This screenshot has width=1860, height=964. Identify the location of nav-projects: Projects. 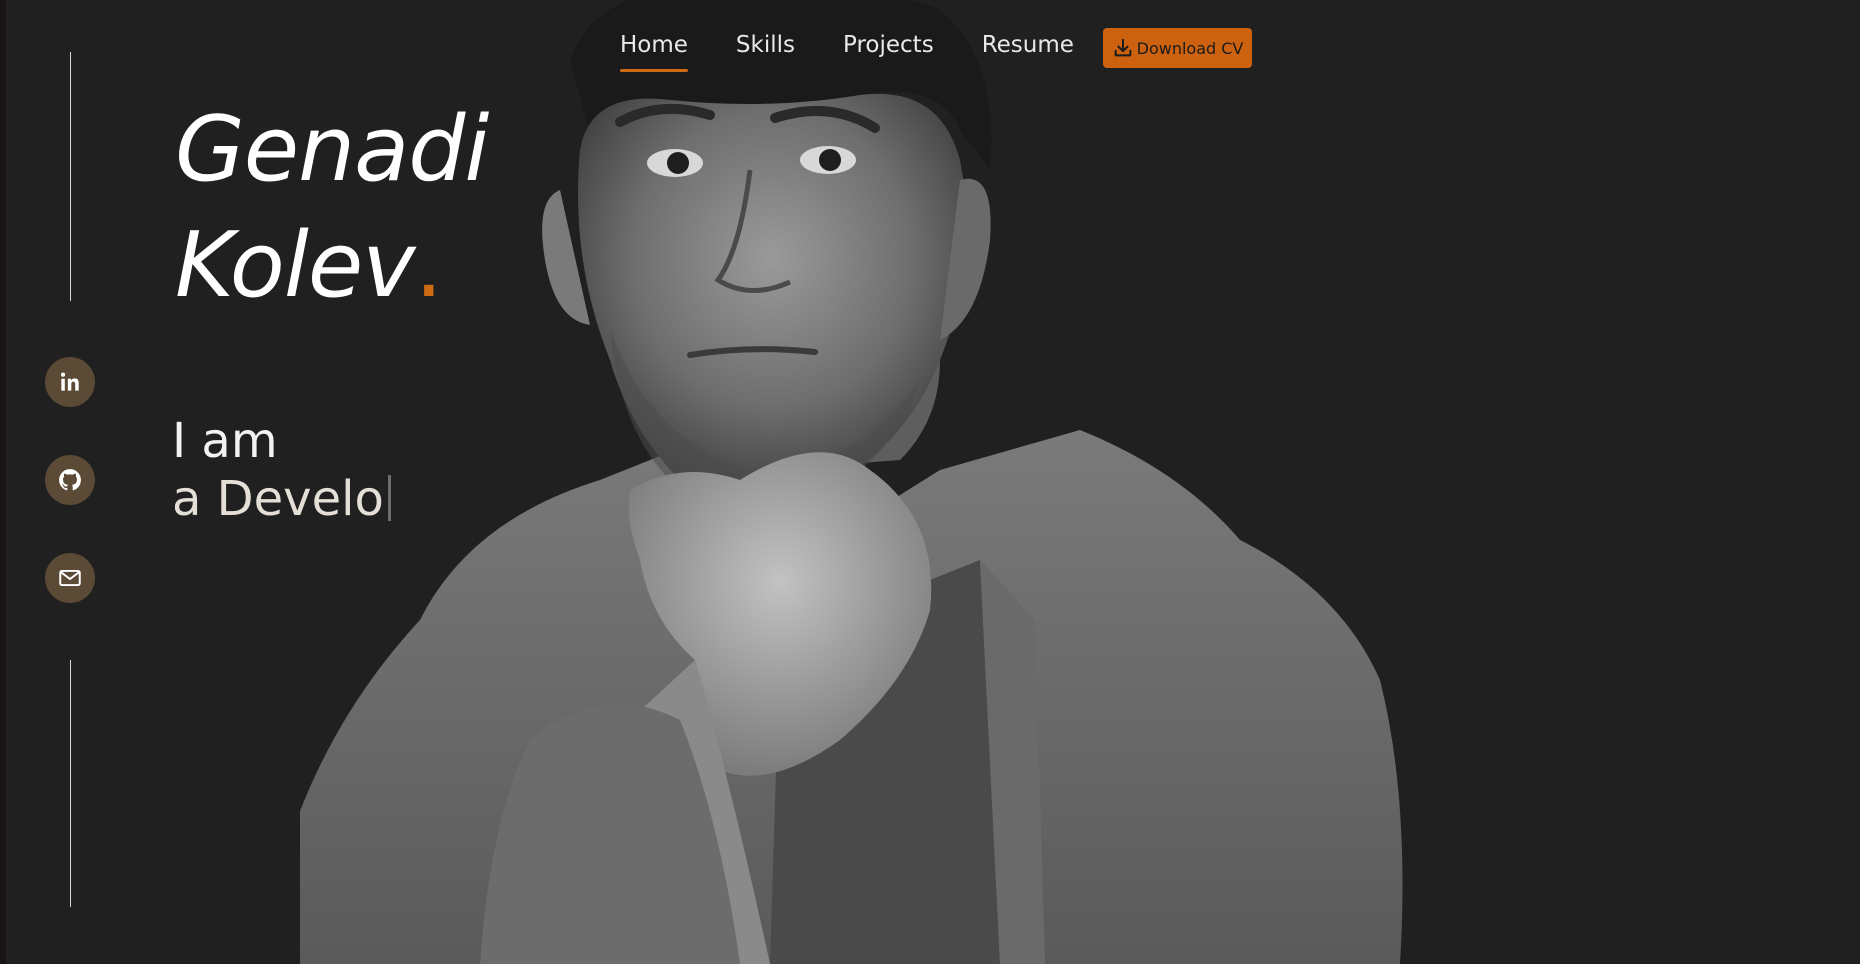
(888, 48).